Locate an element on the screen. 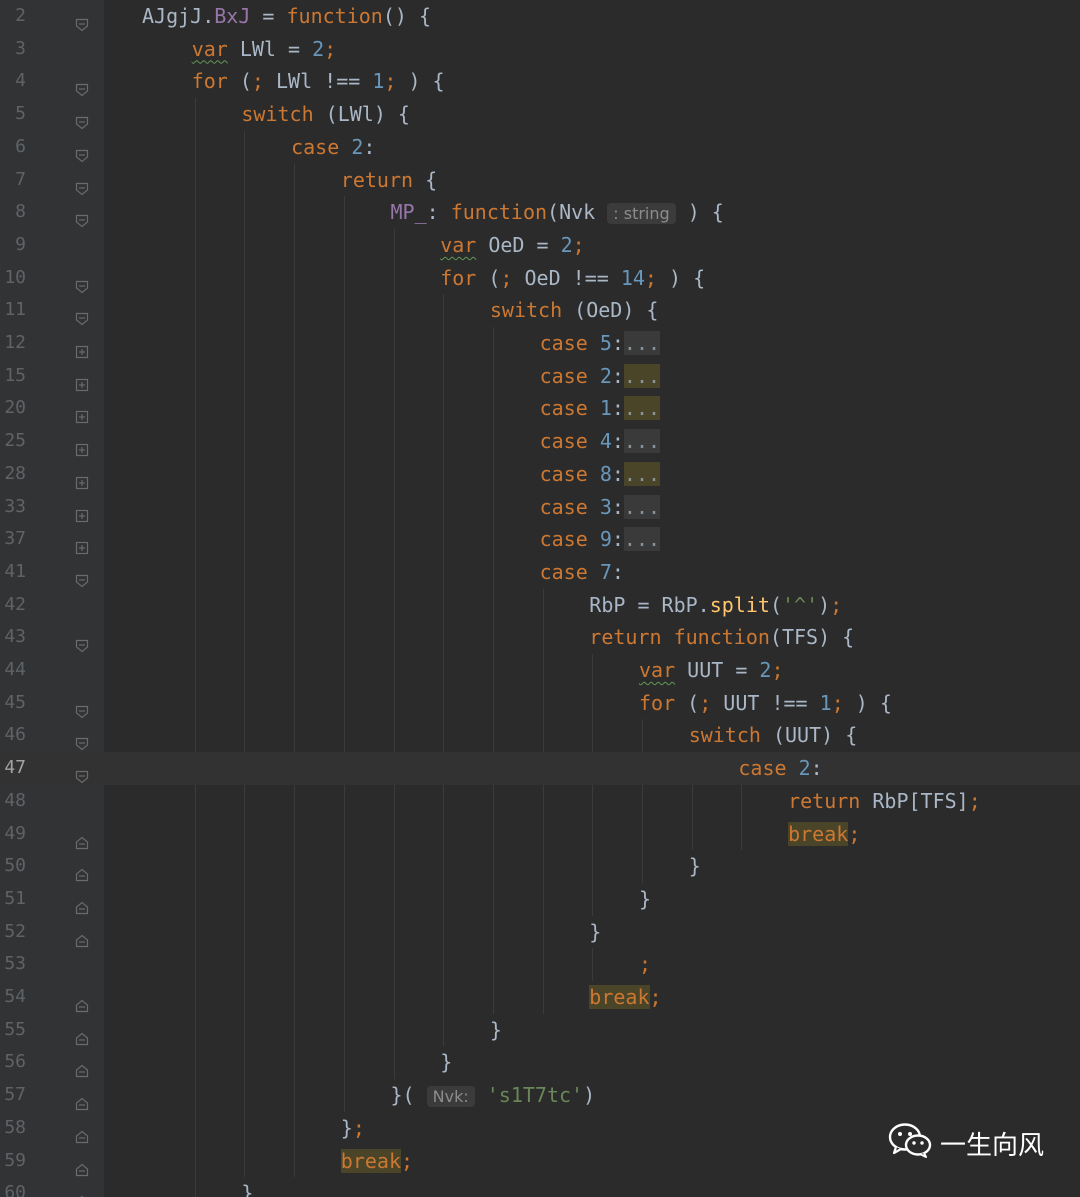 This screenshot has width=1080, height=1197. line-number: 15 is located at coordinates (15, 375).